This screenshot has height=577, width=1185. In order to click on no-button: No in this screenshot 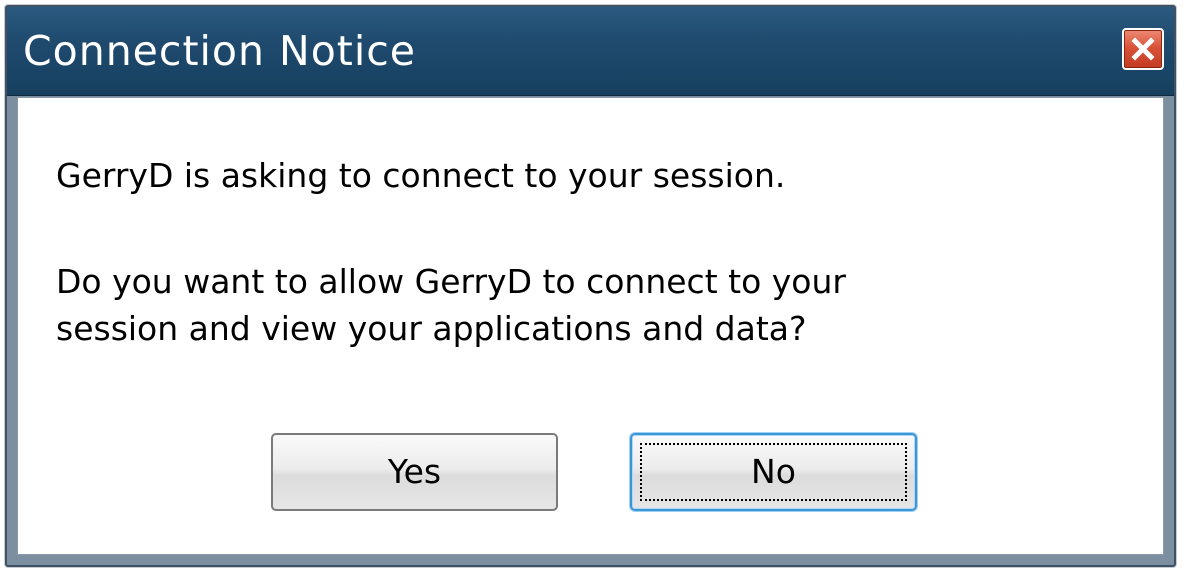, I will do `click(773, 472)`.